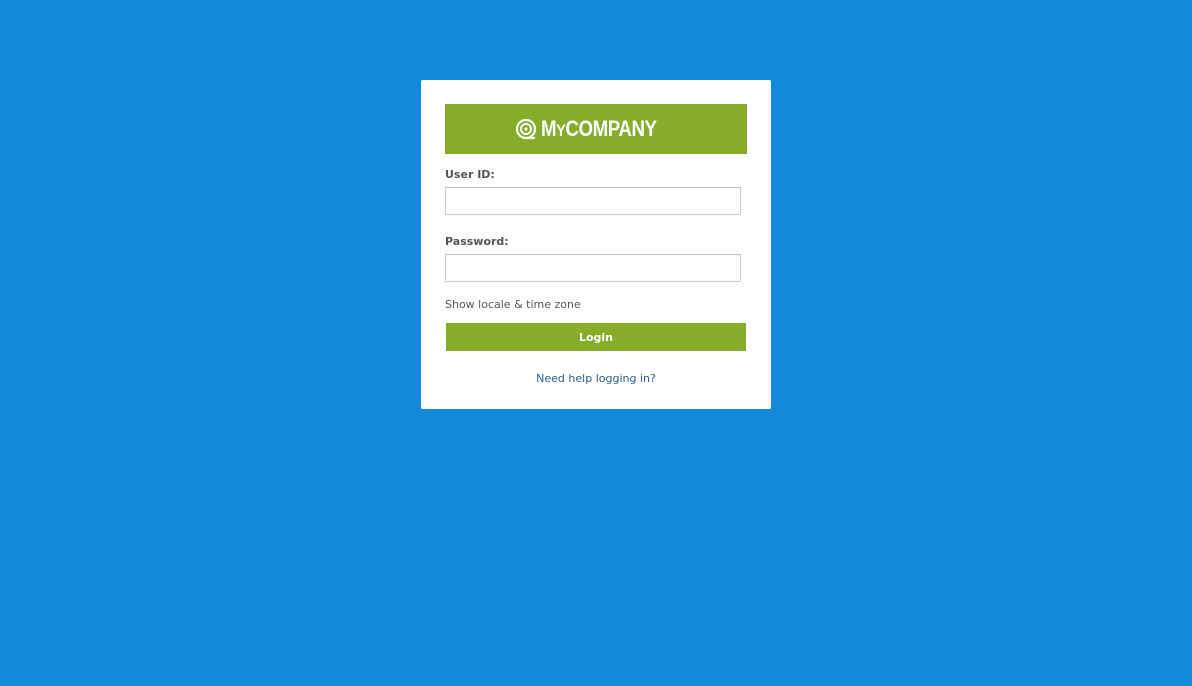  What do you see at coordinates (593, 268) in the screenshot?
I see `password-input` at bounding box center [593, 268].